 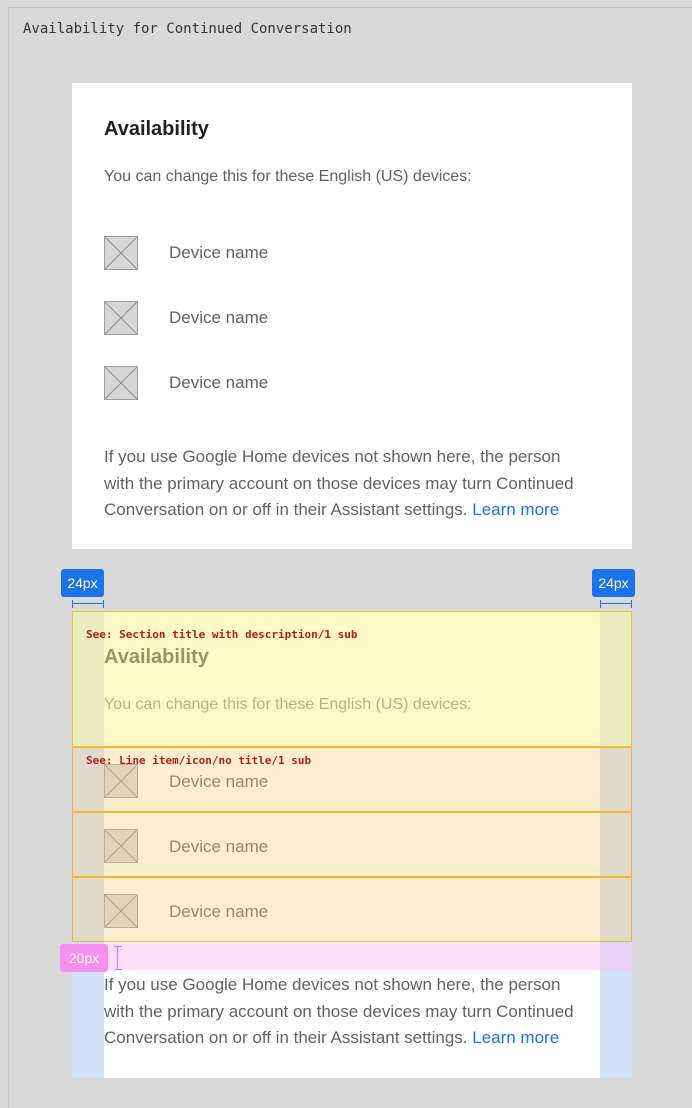 What do you see at coordinates (156, 129) in the screenshot?
I see `card-title: Availability` at bounding box center [156, 129].